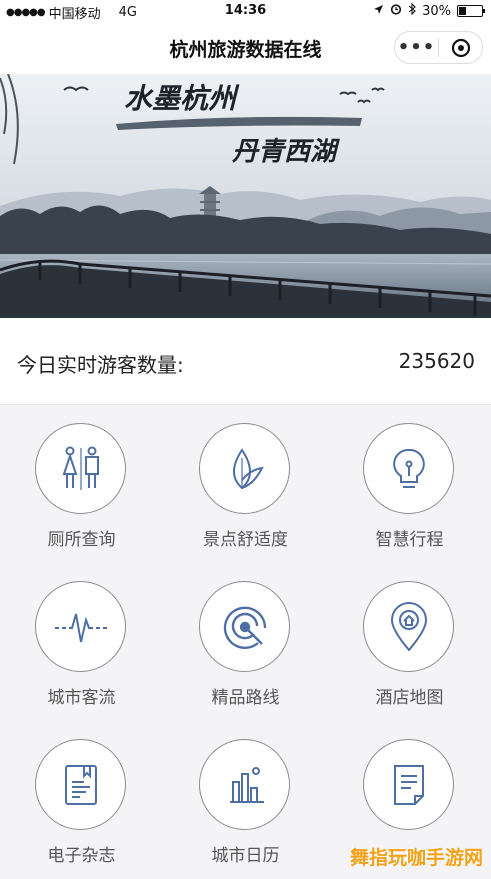 The height and width of the screenshot is (879, 491). Describe the element at coordinates (248, 468) in the screenshot. I see `leaf-icon` at that location.